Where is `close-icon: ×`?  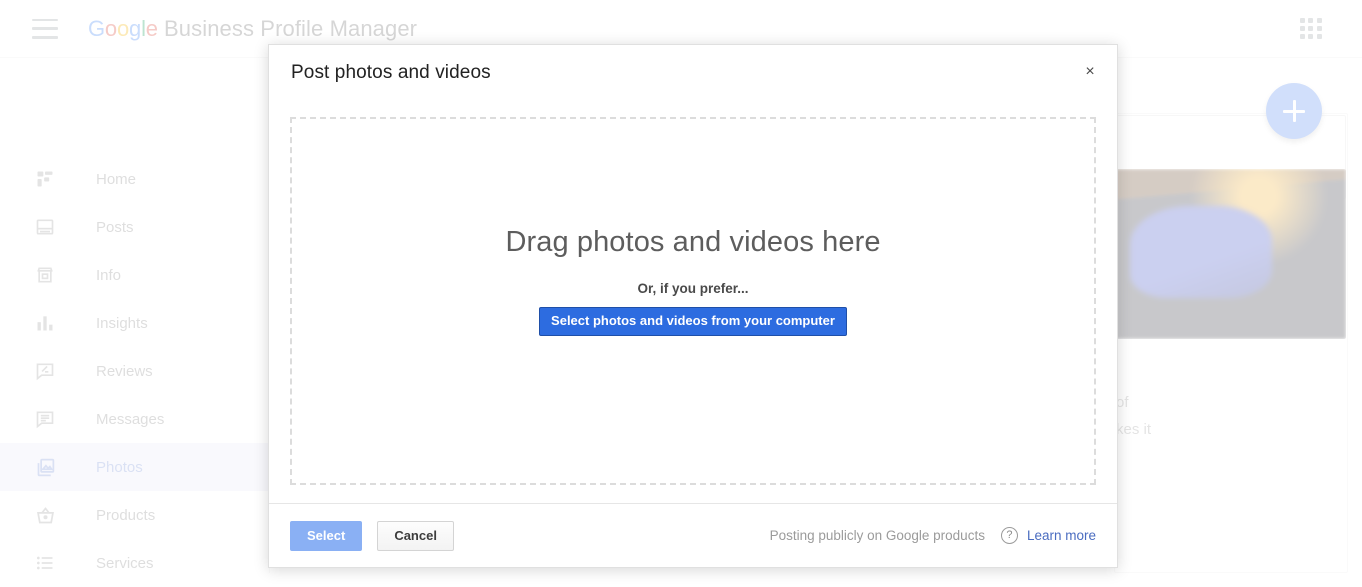
close-icon: × is located at coordinates (1090, 72).